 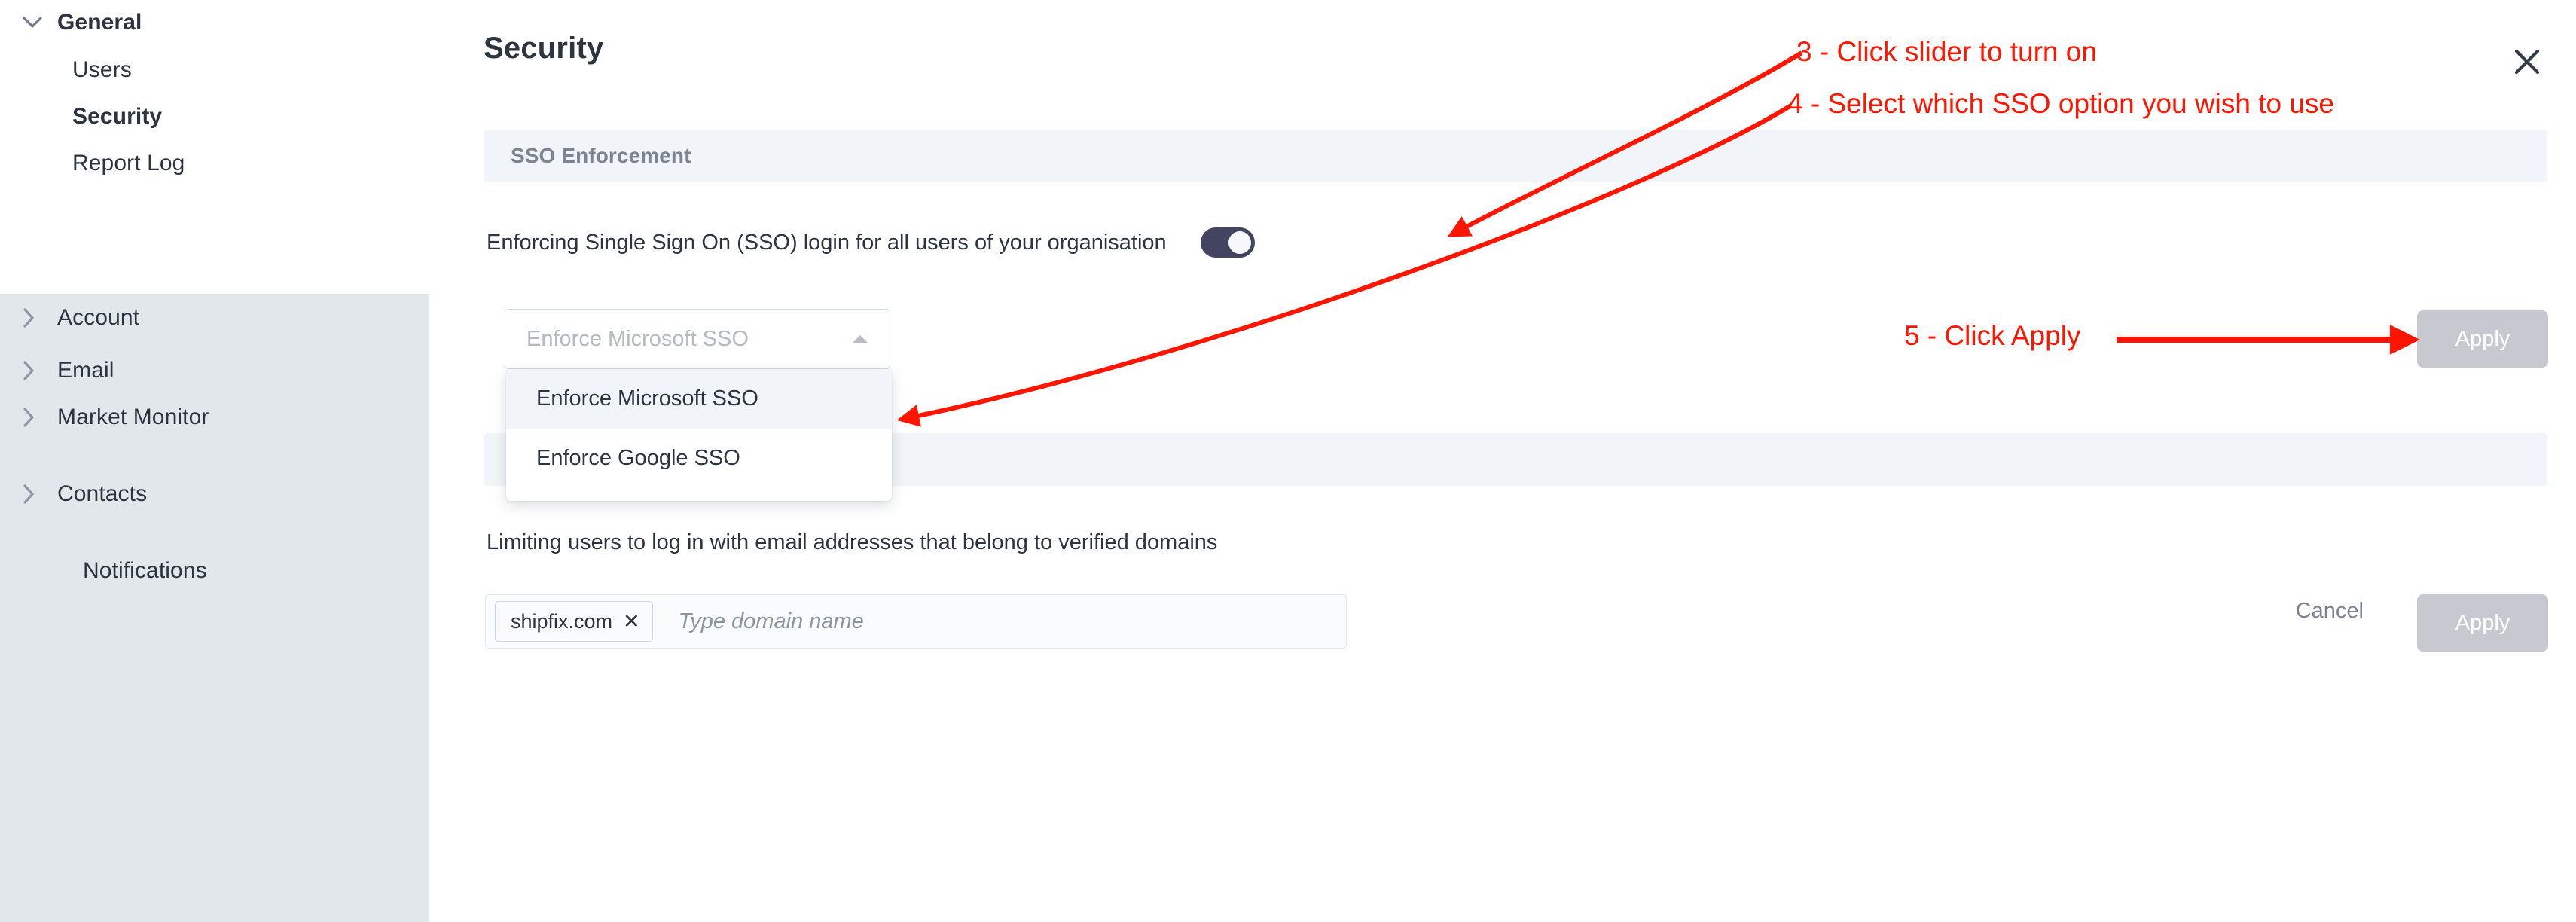 What do you see at coordinates (102, 69) in the screenshot?
I see `sidebar-item-label: Users` at bounding box center [102, 69].